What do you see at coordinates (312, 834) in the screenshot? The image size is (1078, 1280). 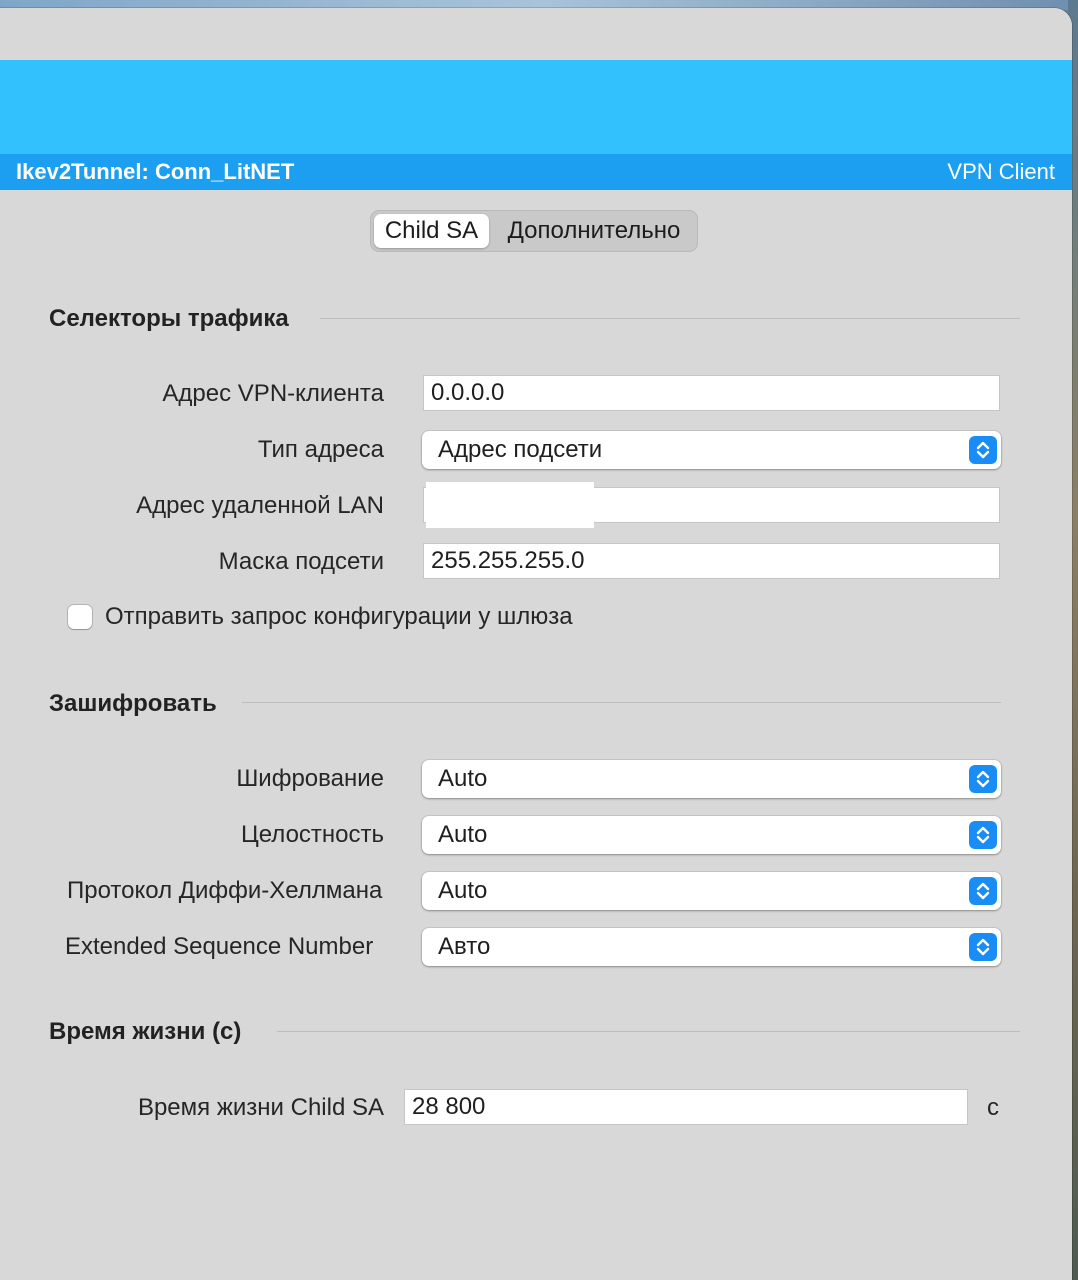 I see `integrity-label: Целостность` at bounding box center [312, 834].